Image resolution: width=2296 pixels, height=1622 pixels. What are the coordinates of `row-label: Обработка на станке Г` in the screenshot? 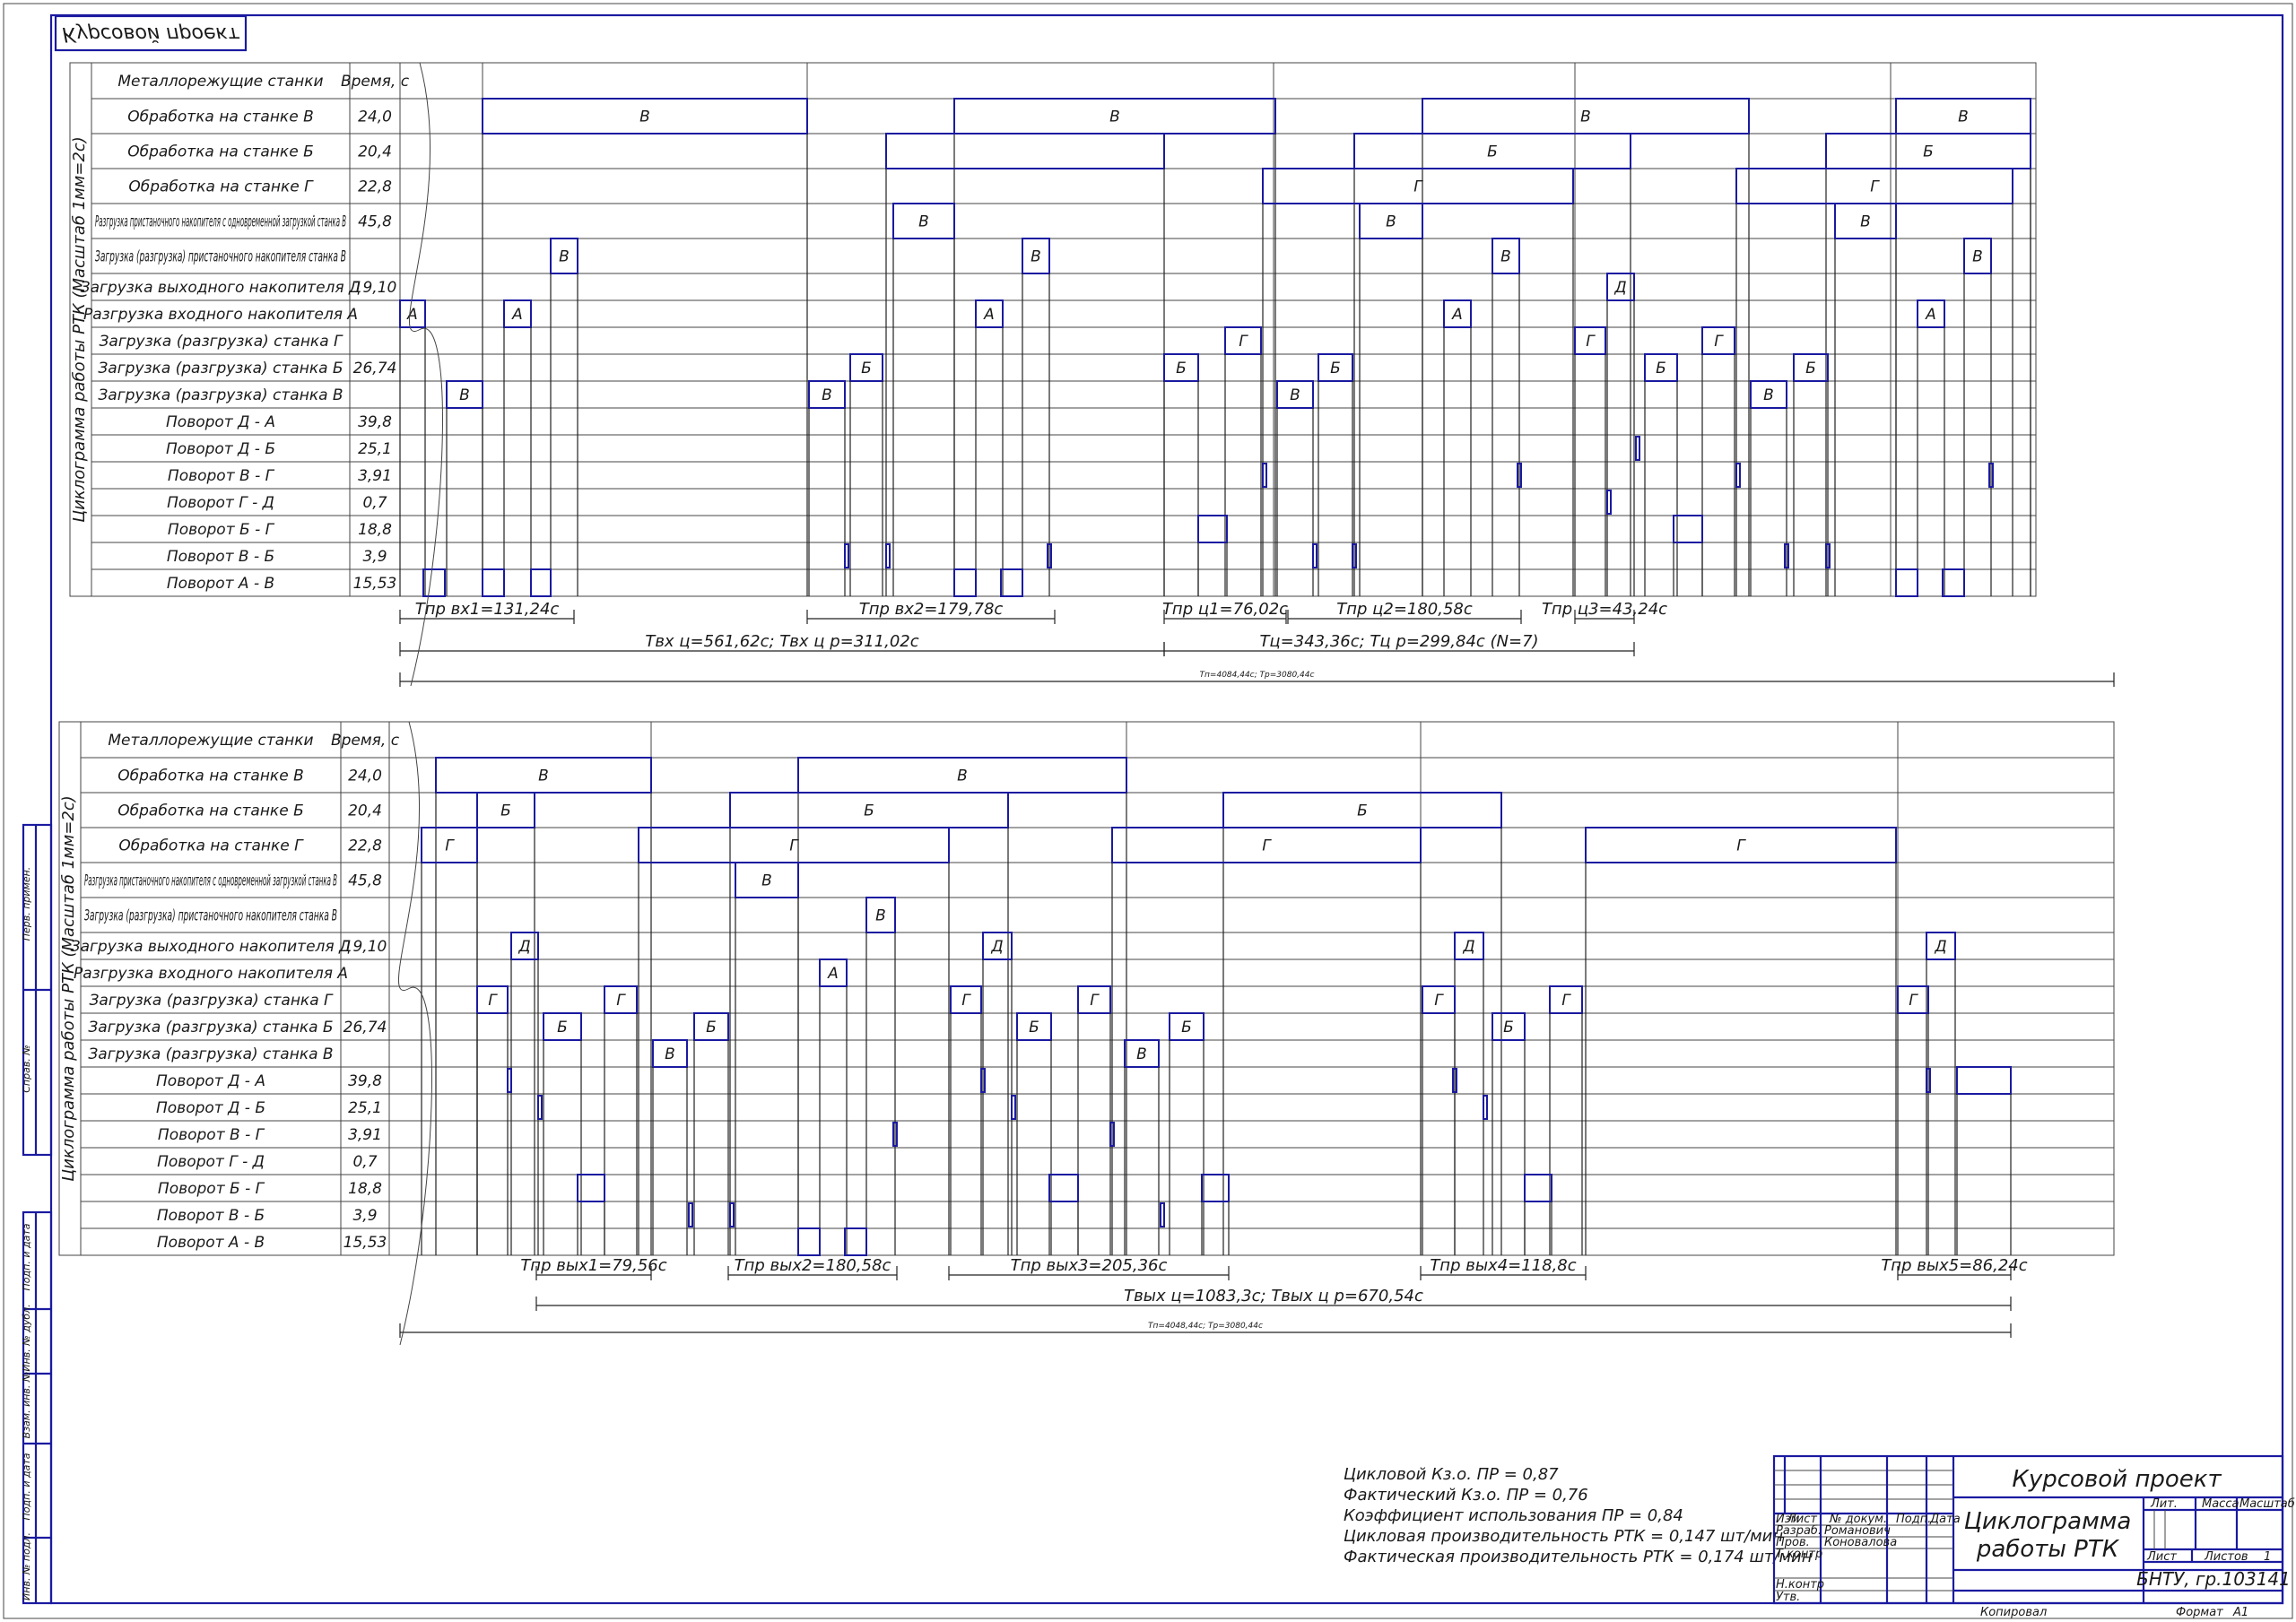 It's located at (221, 187).